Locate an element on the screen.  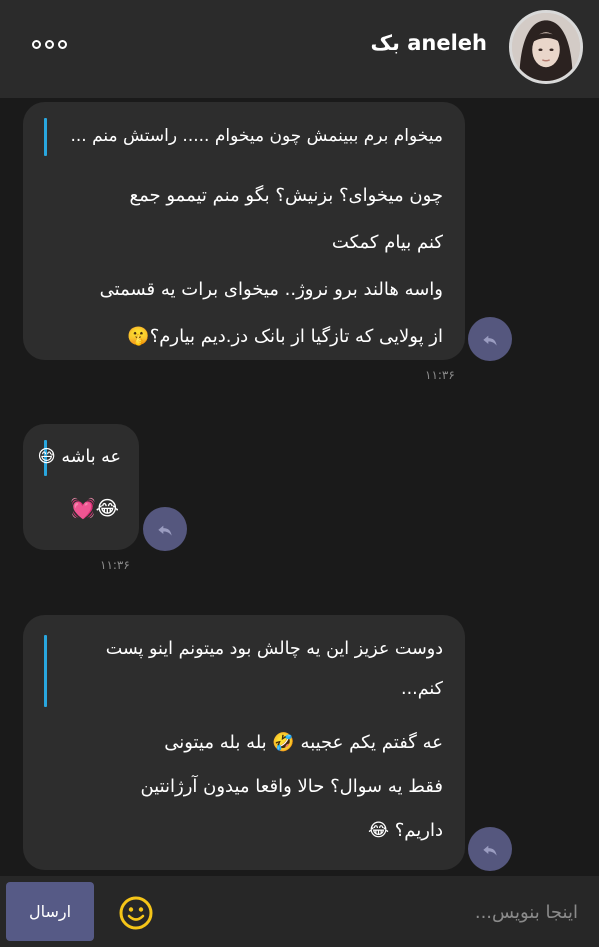
contact-avatar is located at coordinates (546, 47).